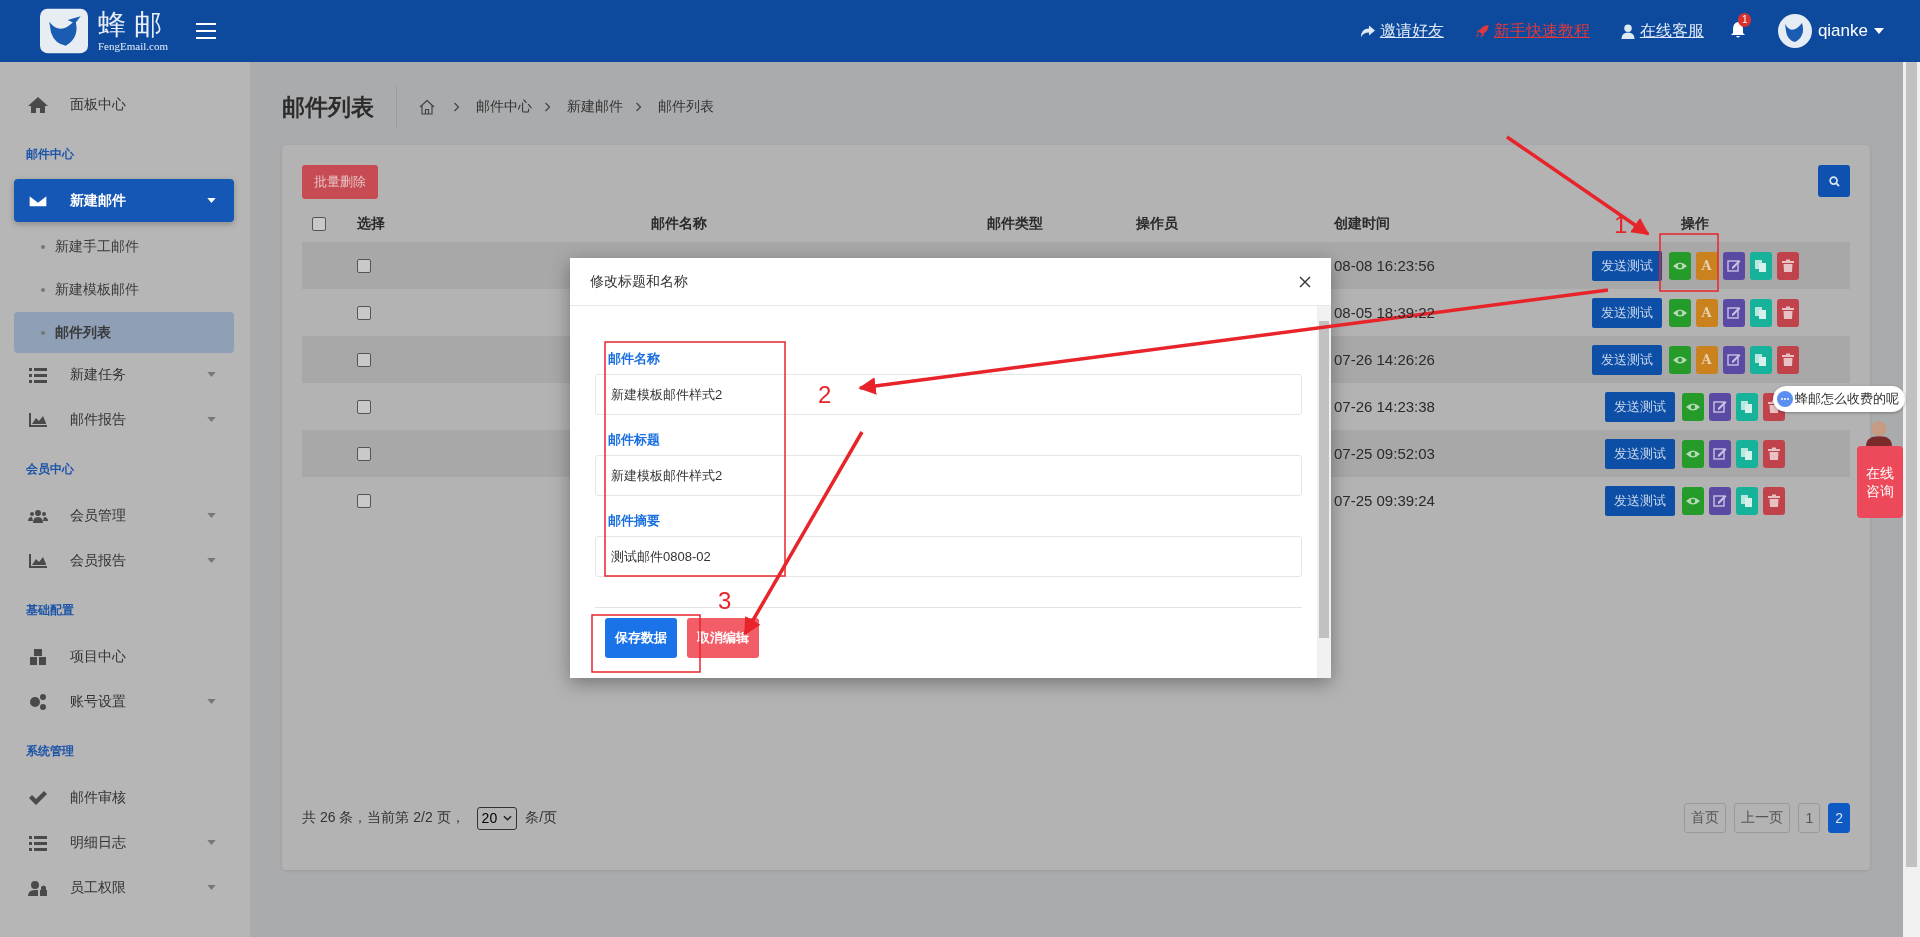 This screenshot has width=1920, height=937. Describe the element at coordinates (1705, 818) in the screenshot. I see `page-button: 首页` at that location.